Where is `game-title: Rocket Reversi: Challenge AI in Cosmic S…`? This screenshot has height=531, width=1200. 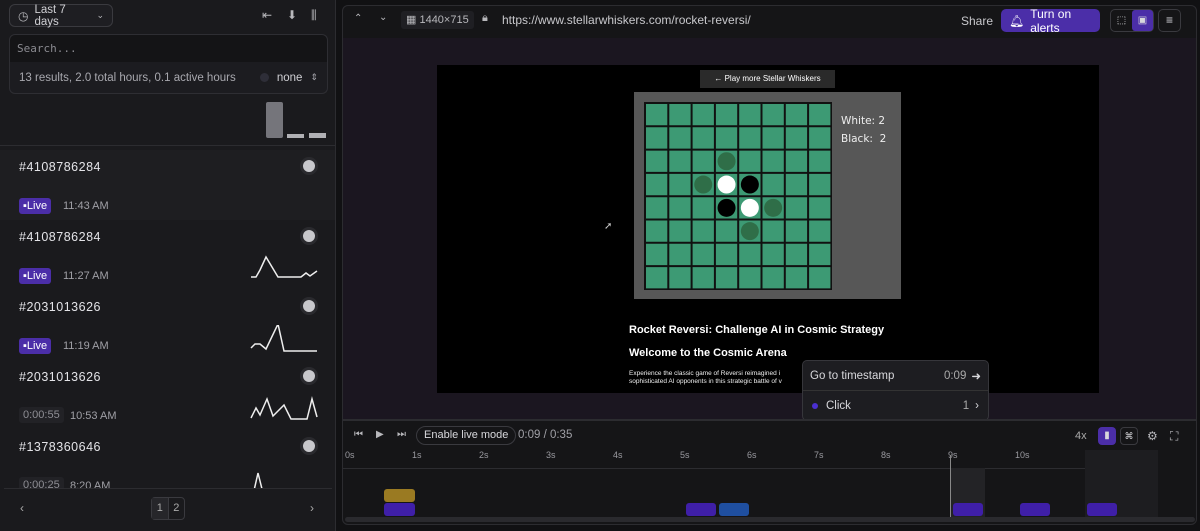 game-title: Rocket Reversi: Challenge AI in Cosmic S… is located at coordinates (757, 330).